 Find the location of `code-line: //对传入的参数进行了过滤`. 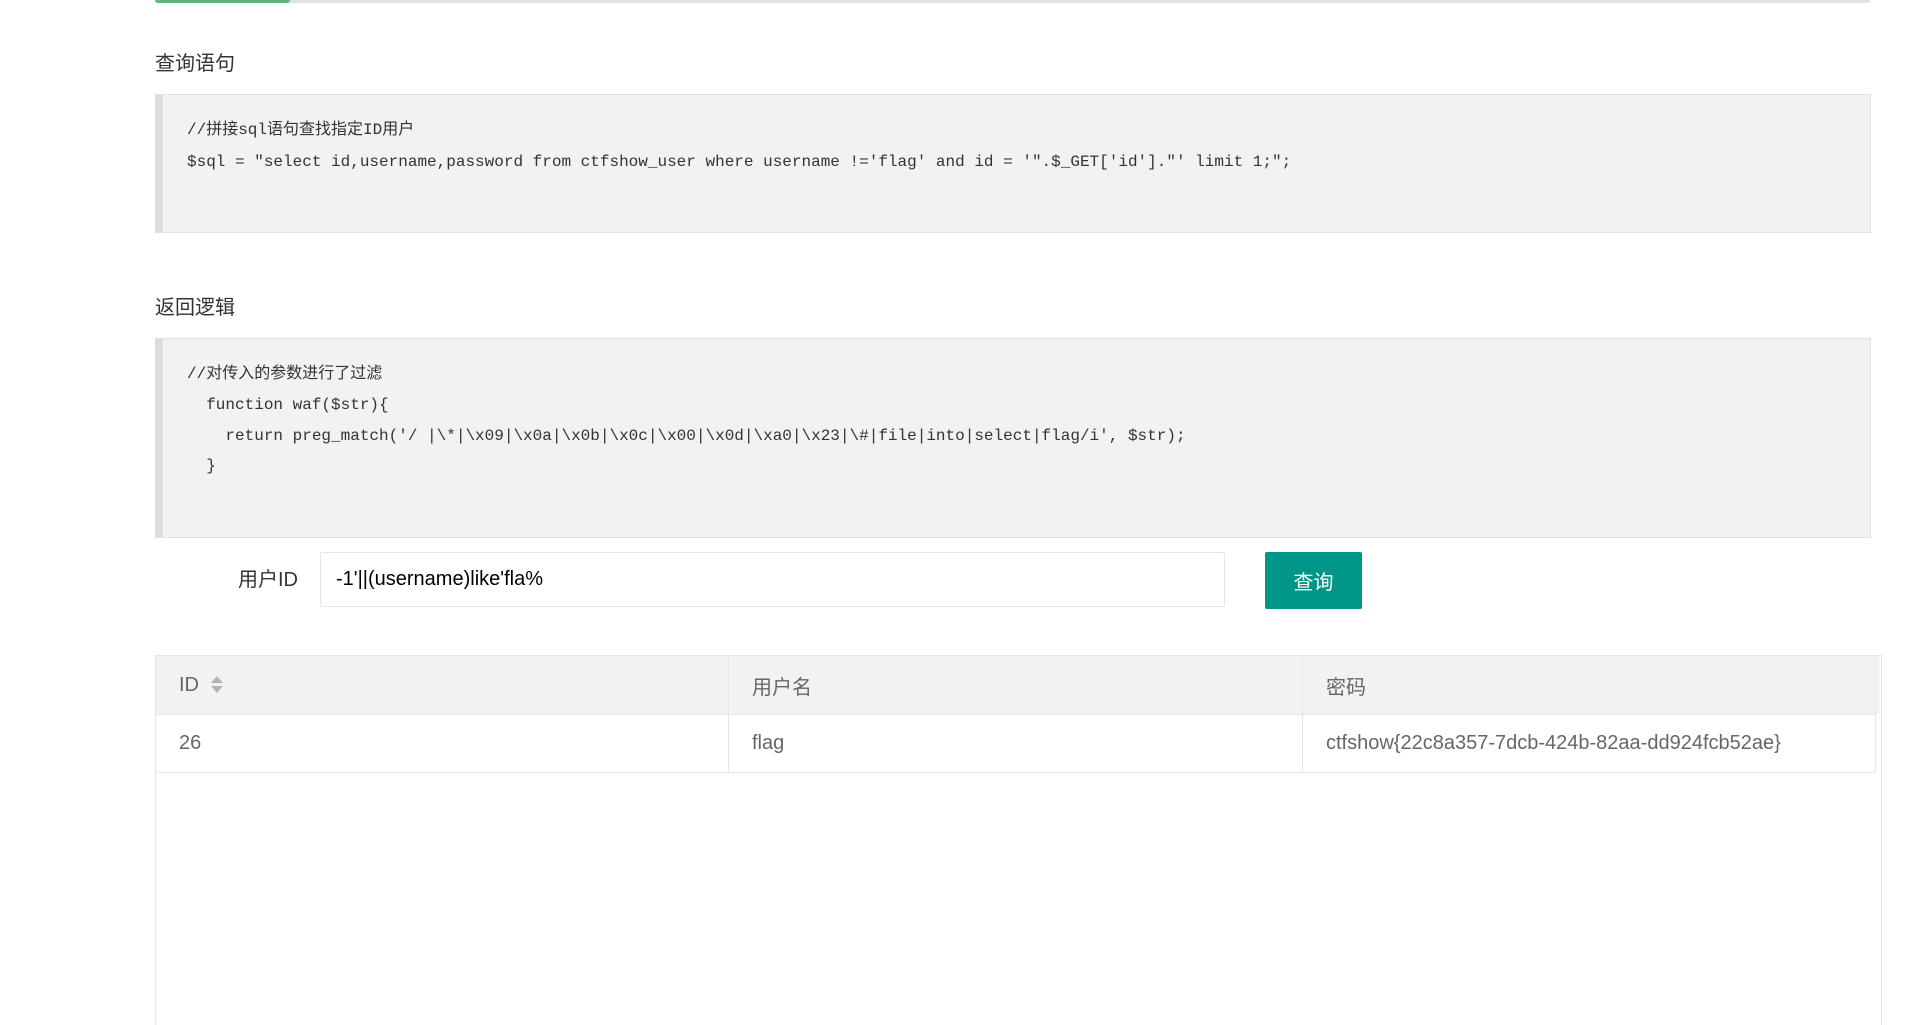

code-line: //对传入的参数进行了过滤 is located at coordinates (285, 374).